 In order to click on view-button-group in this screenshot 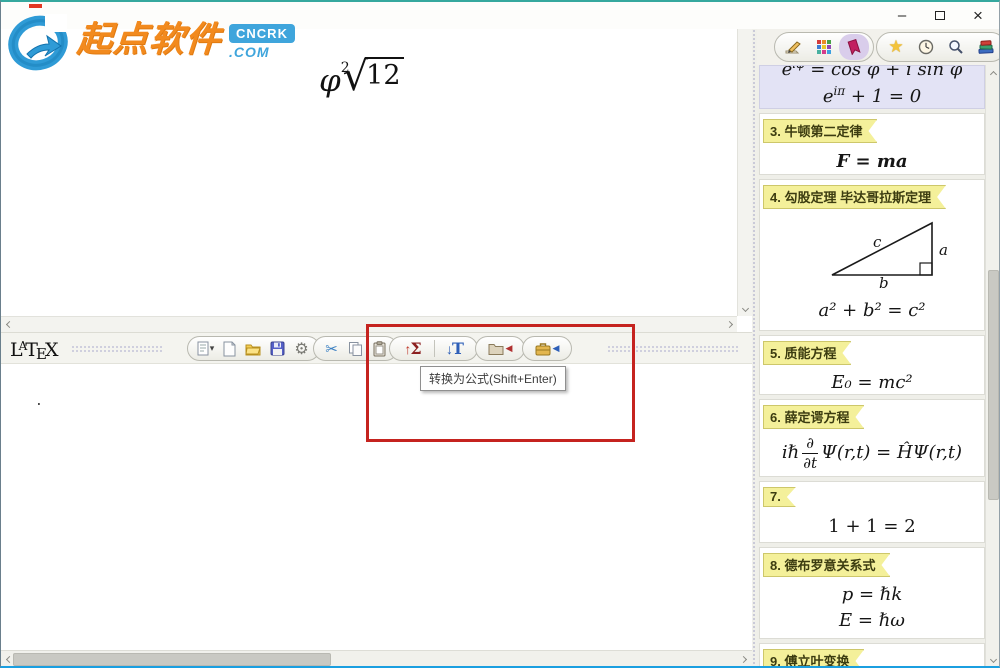, I will do `click(824, 47)`.